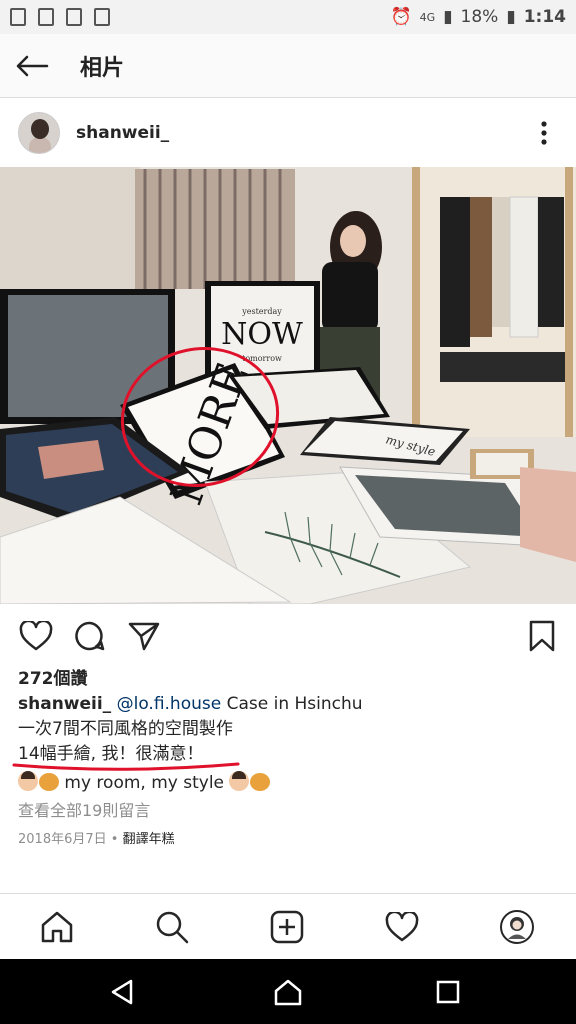 This screenshot has width=576, height=1024. I want to click on arrow-left-icon, so click(32, 65).